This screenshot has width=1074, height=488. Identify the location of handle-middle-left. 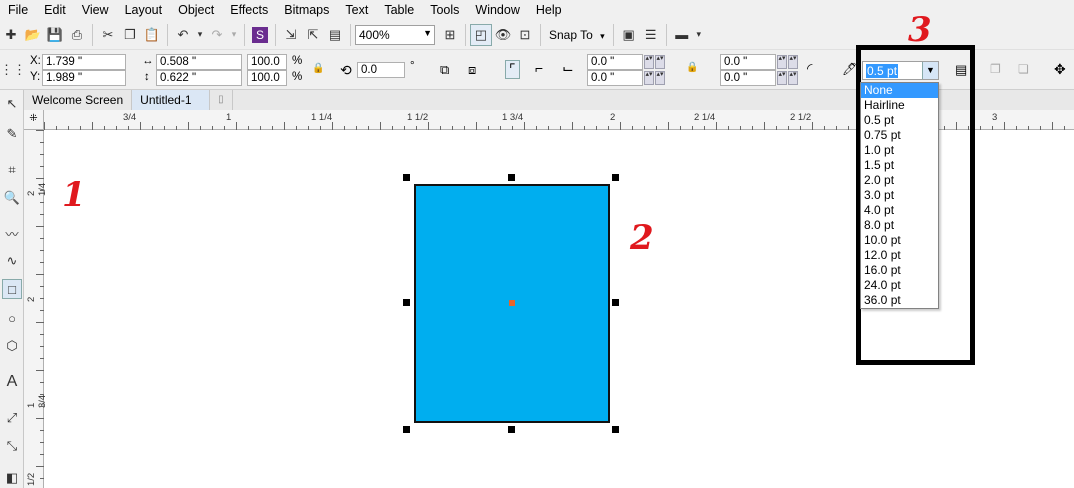
(406, 302).